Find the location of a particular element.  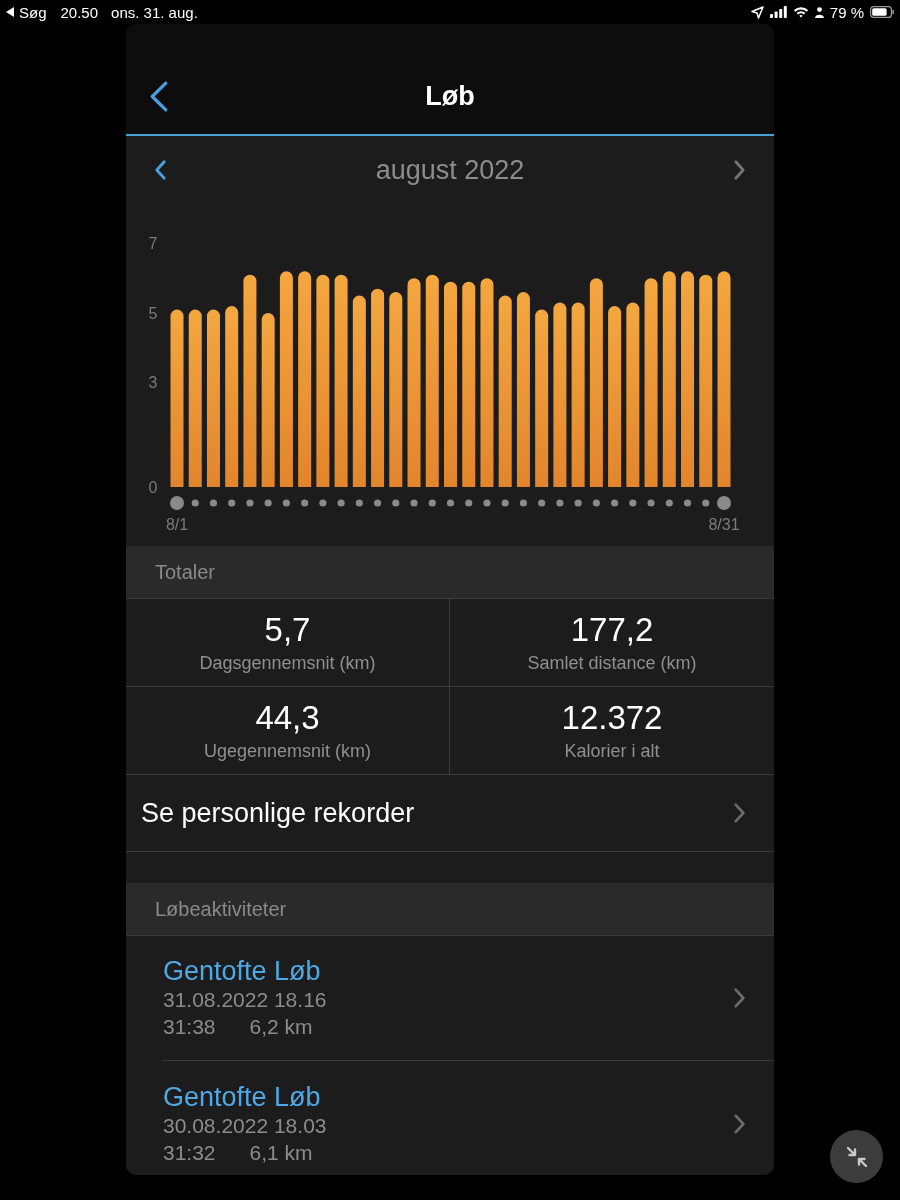

activity-datetime: 31.08.2022 18.16 is located at coordinates (245, 1000).